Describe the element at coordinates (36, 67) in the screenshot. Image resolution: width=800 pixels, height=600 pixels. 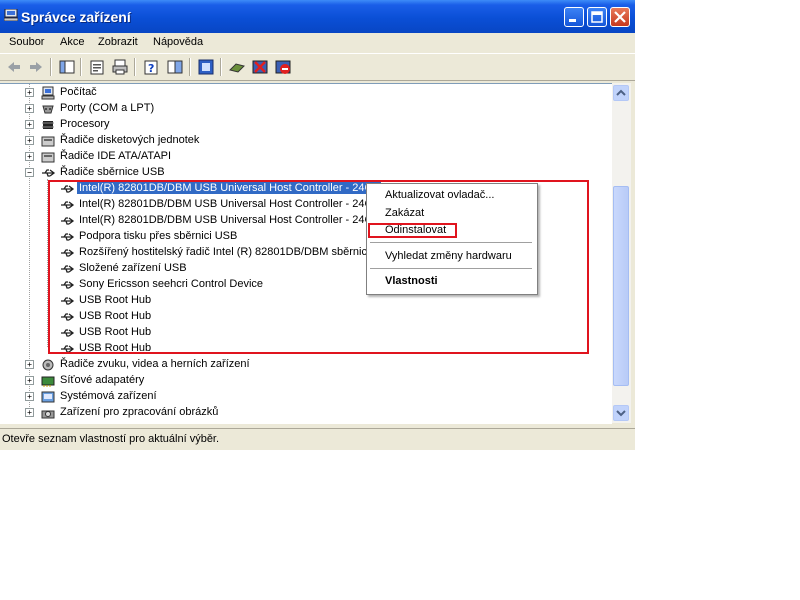
I see `forward-arrow-icon` at that location.